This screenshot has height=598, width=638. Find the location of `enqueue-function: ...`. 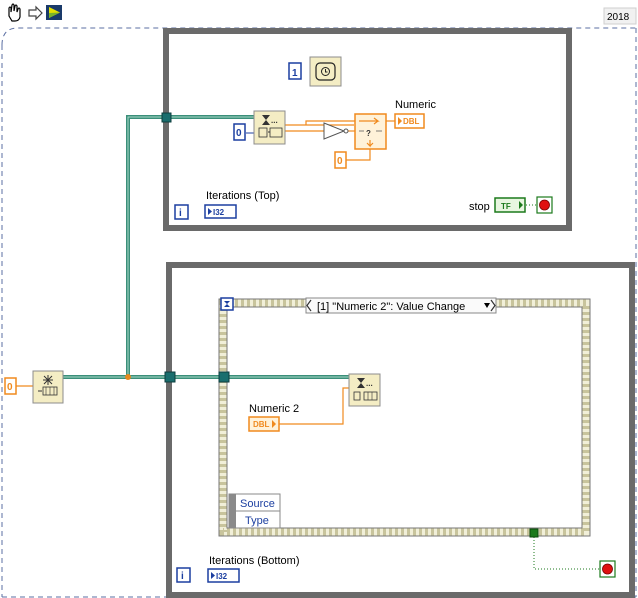

enqueue-function: ... is located at coordinates (364, 390).